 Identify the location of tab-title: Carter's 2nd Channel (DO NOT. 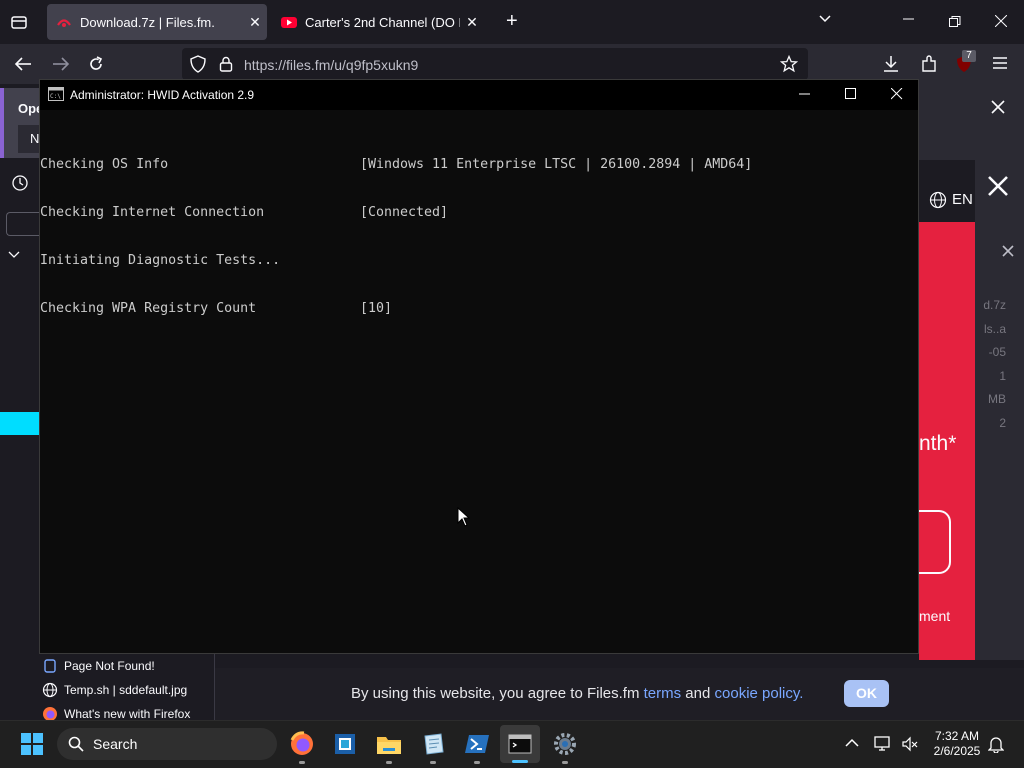
(382, 22).